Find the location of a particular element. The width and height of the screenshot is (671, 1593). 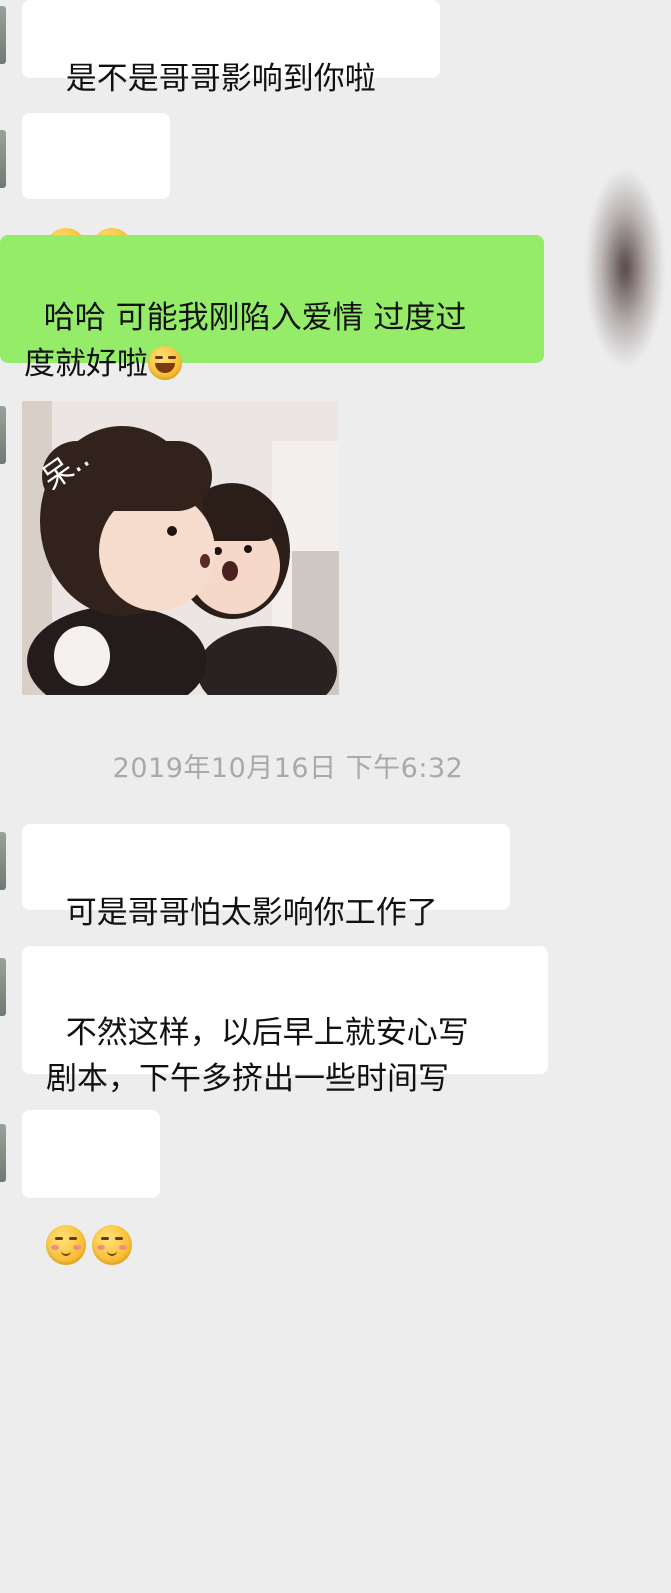

timestamp: 2019年10月16日 下午6:32 is located at coordinates (288, 768).